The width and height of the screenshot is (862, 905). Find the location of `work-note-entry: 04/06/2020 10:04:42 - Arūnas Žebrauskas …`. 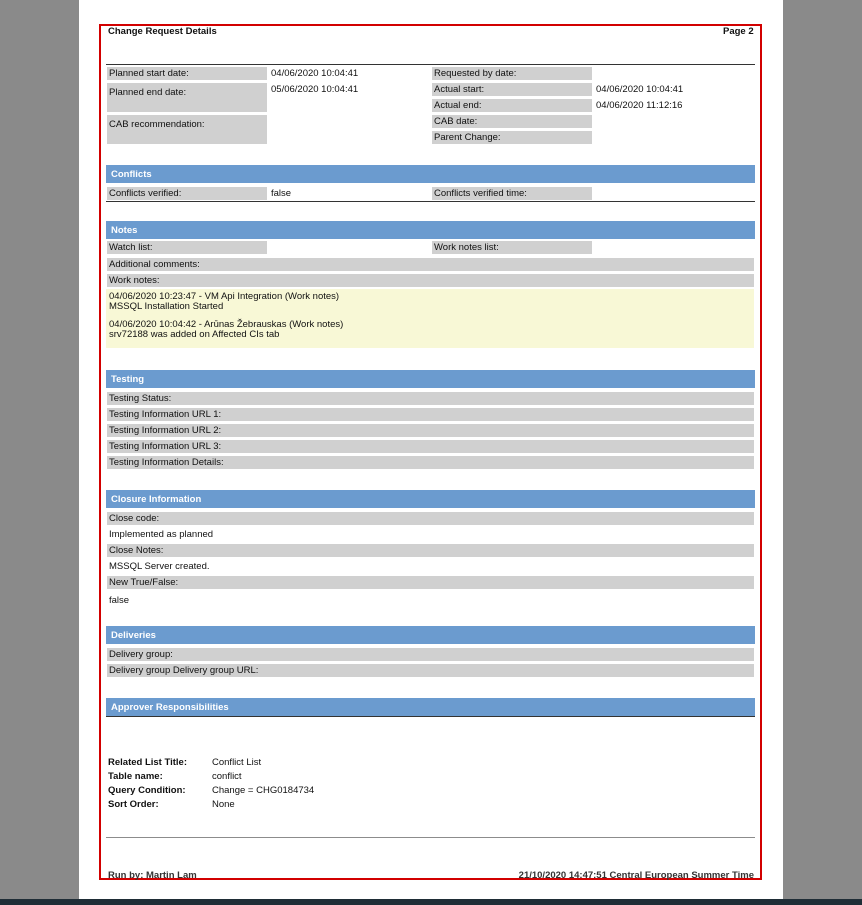

work-note-entry: 04/06/2020 10:04:42 - Arūnas Žebrauskas … is located at coordinates (226, 330).